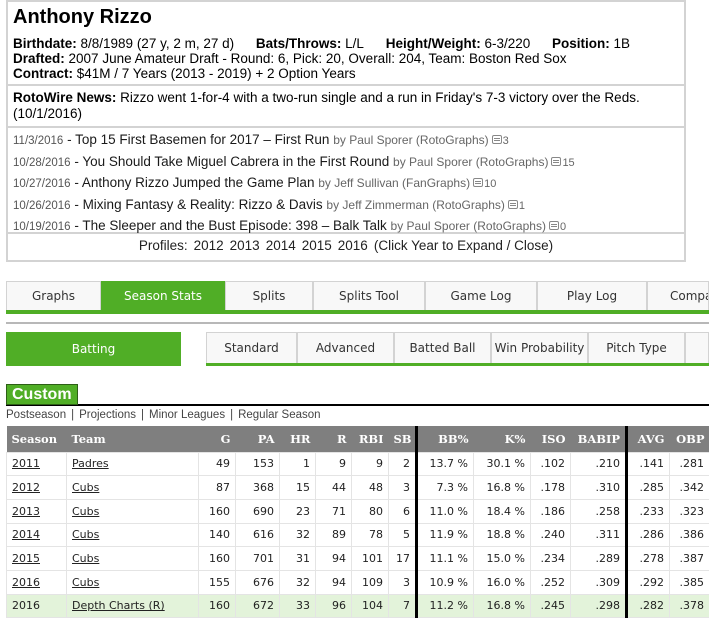  I want to click on bats-throws-value: L/L, so click(354, 43).